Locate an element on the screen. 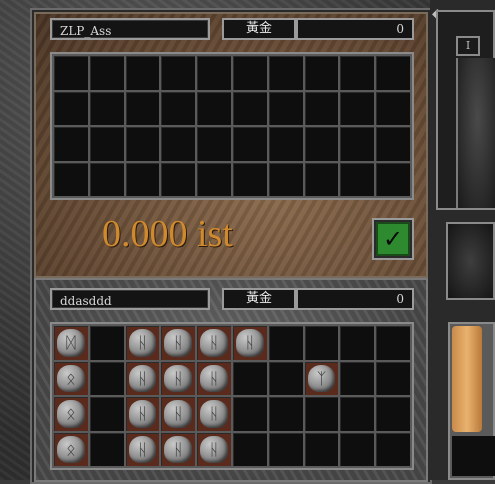  own-gold-label: 黃金 is located at coordinates (259, 299).